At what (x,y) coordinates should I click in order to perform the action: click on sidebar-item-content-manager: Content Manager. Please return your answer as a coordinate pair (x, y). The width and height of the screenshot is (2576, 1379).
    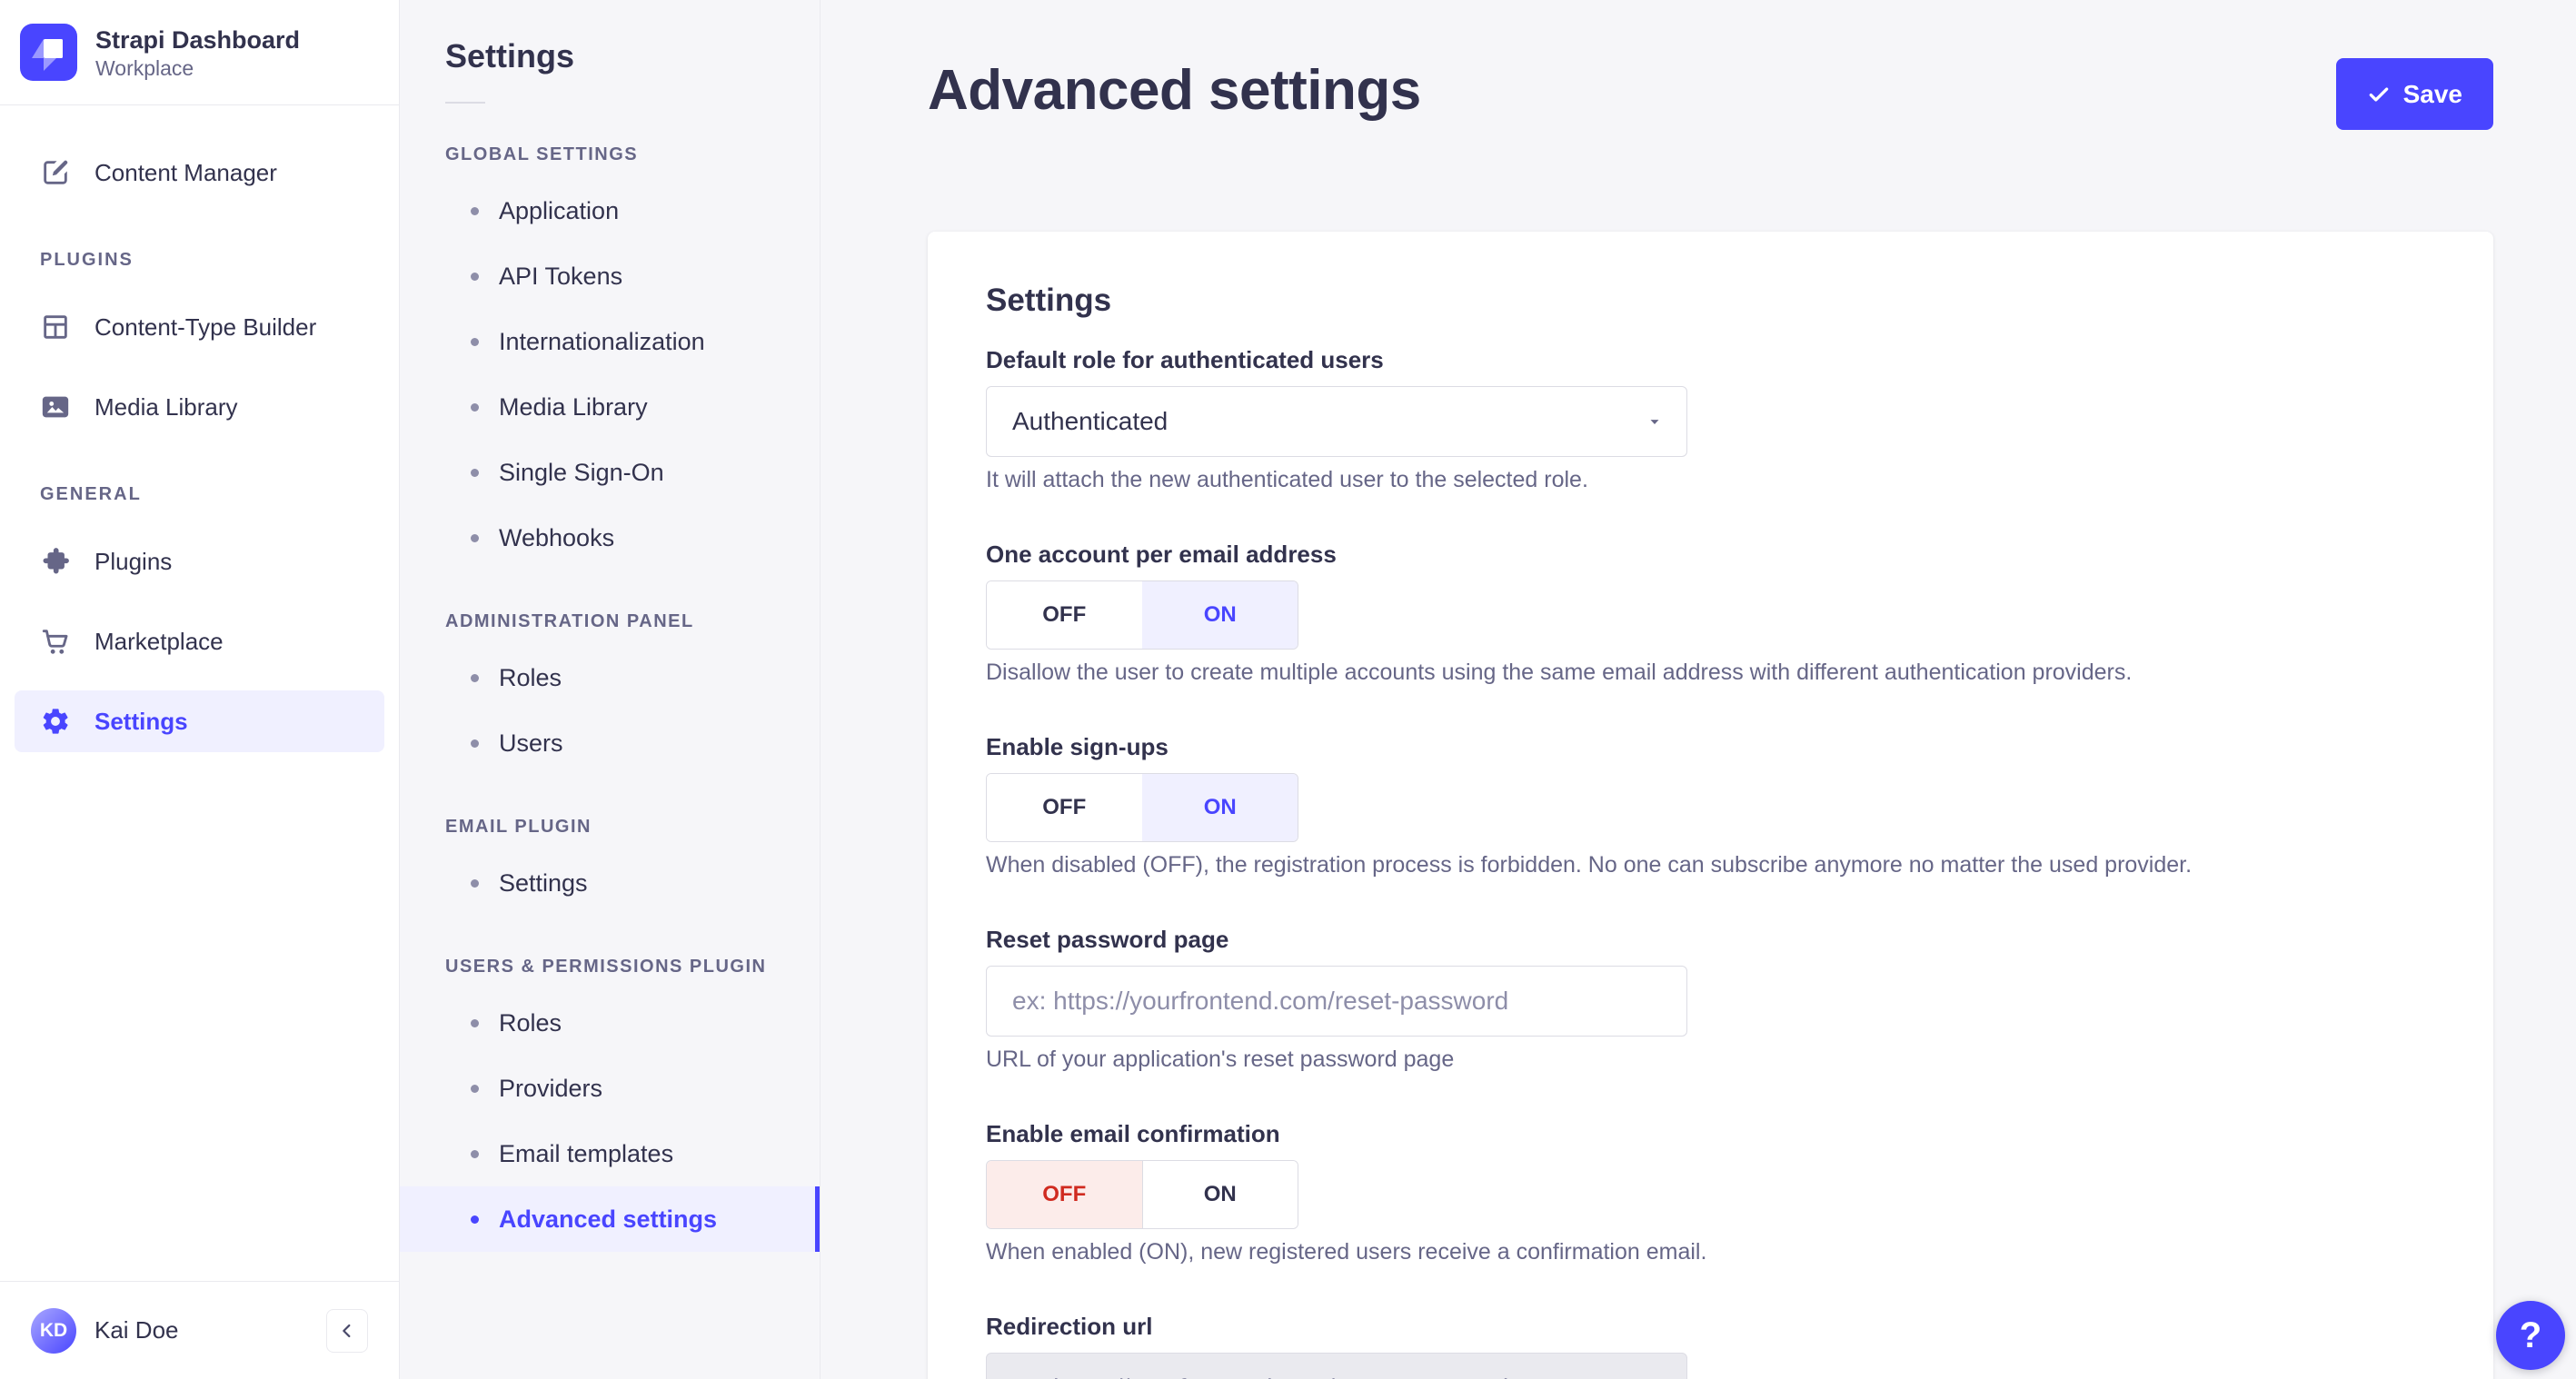
    Looking at the image, I should click on (200, 173).